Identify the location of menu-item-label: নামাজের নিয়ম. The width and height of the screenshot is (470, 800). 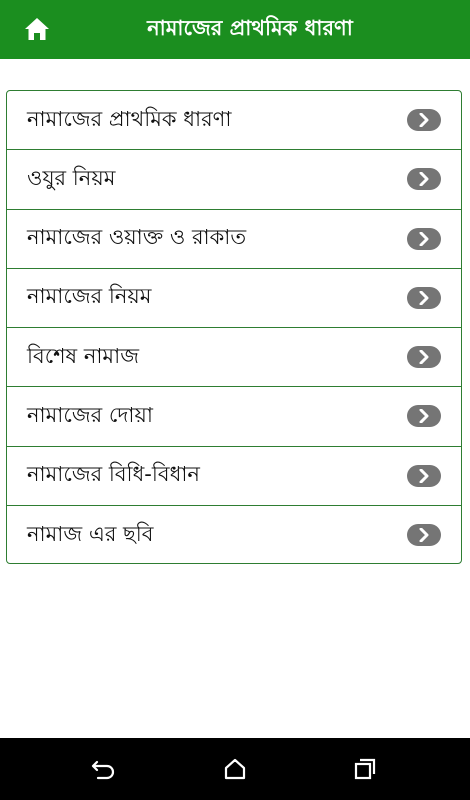
(89, 296).